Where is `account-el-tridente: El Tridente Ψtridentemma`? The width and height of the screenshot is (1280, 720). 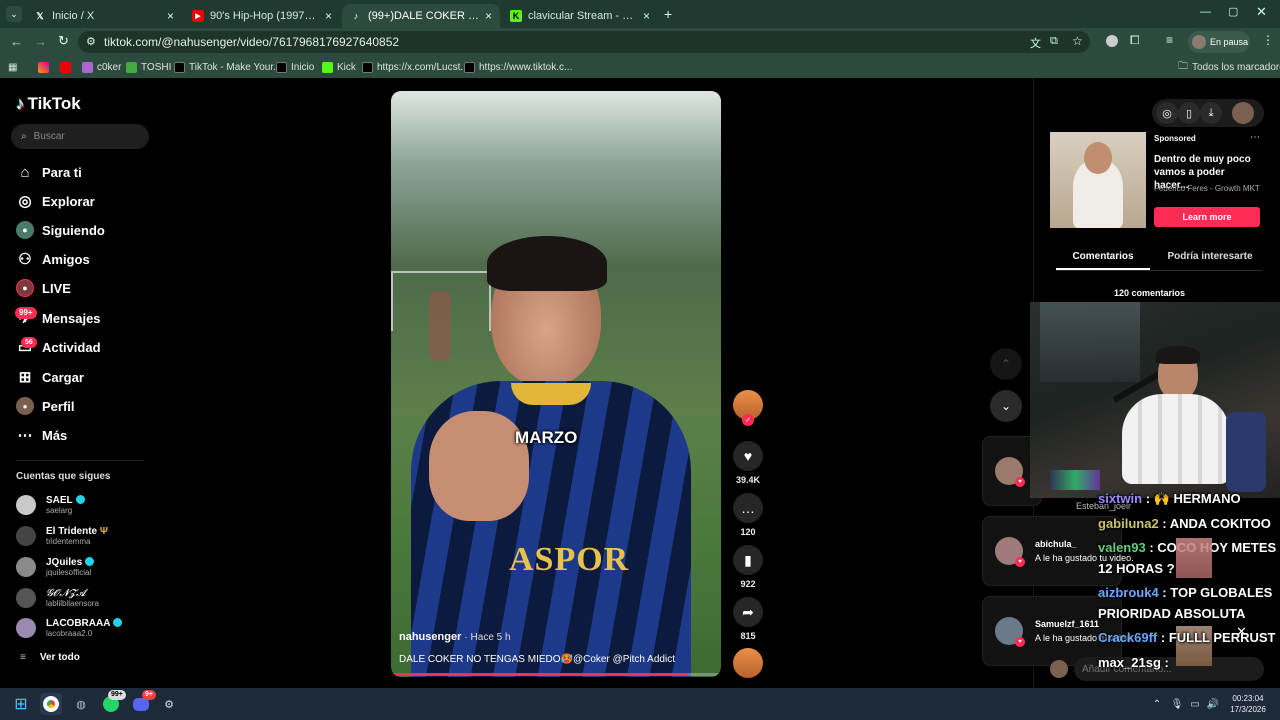
account-el-tridente: El Tridente Ψtridentemma is located at coordinates (62, 536).